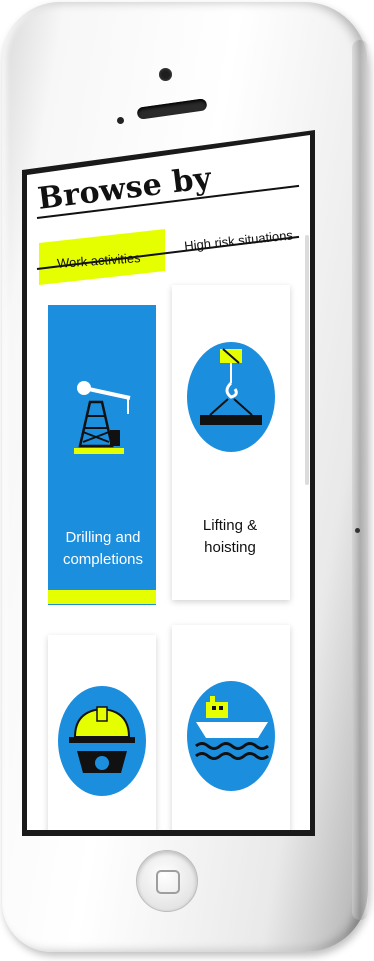  I want to click on home-button, so click(167, 881).